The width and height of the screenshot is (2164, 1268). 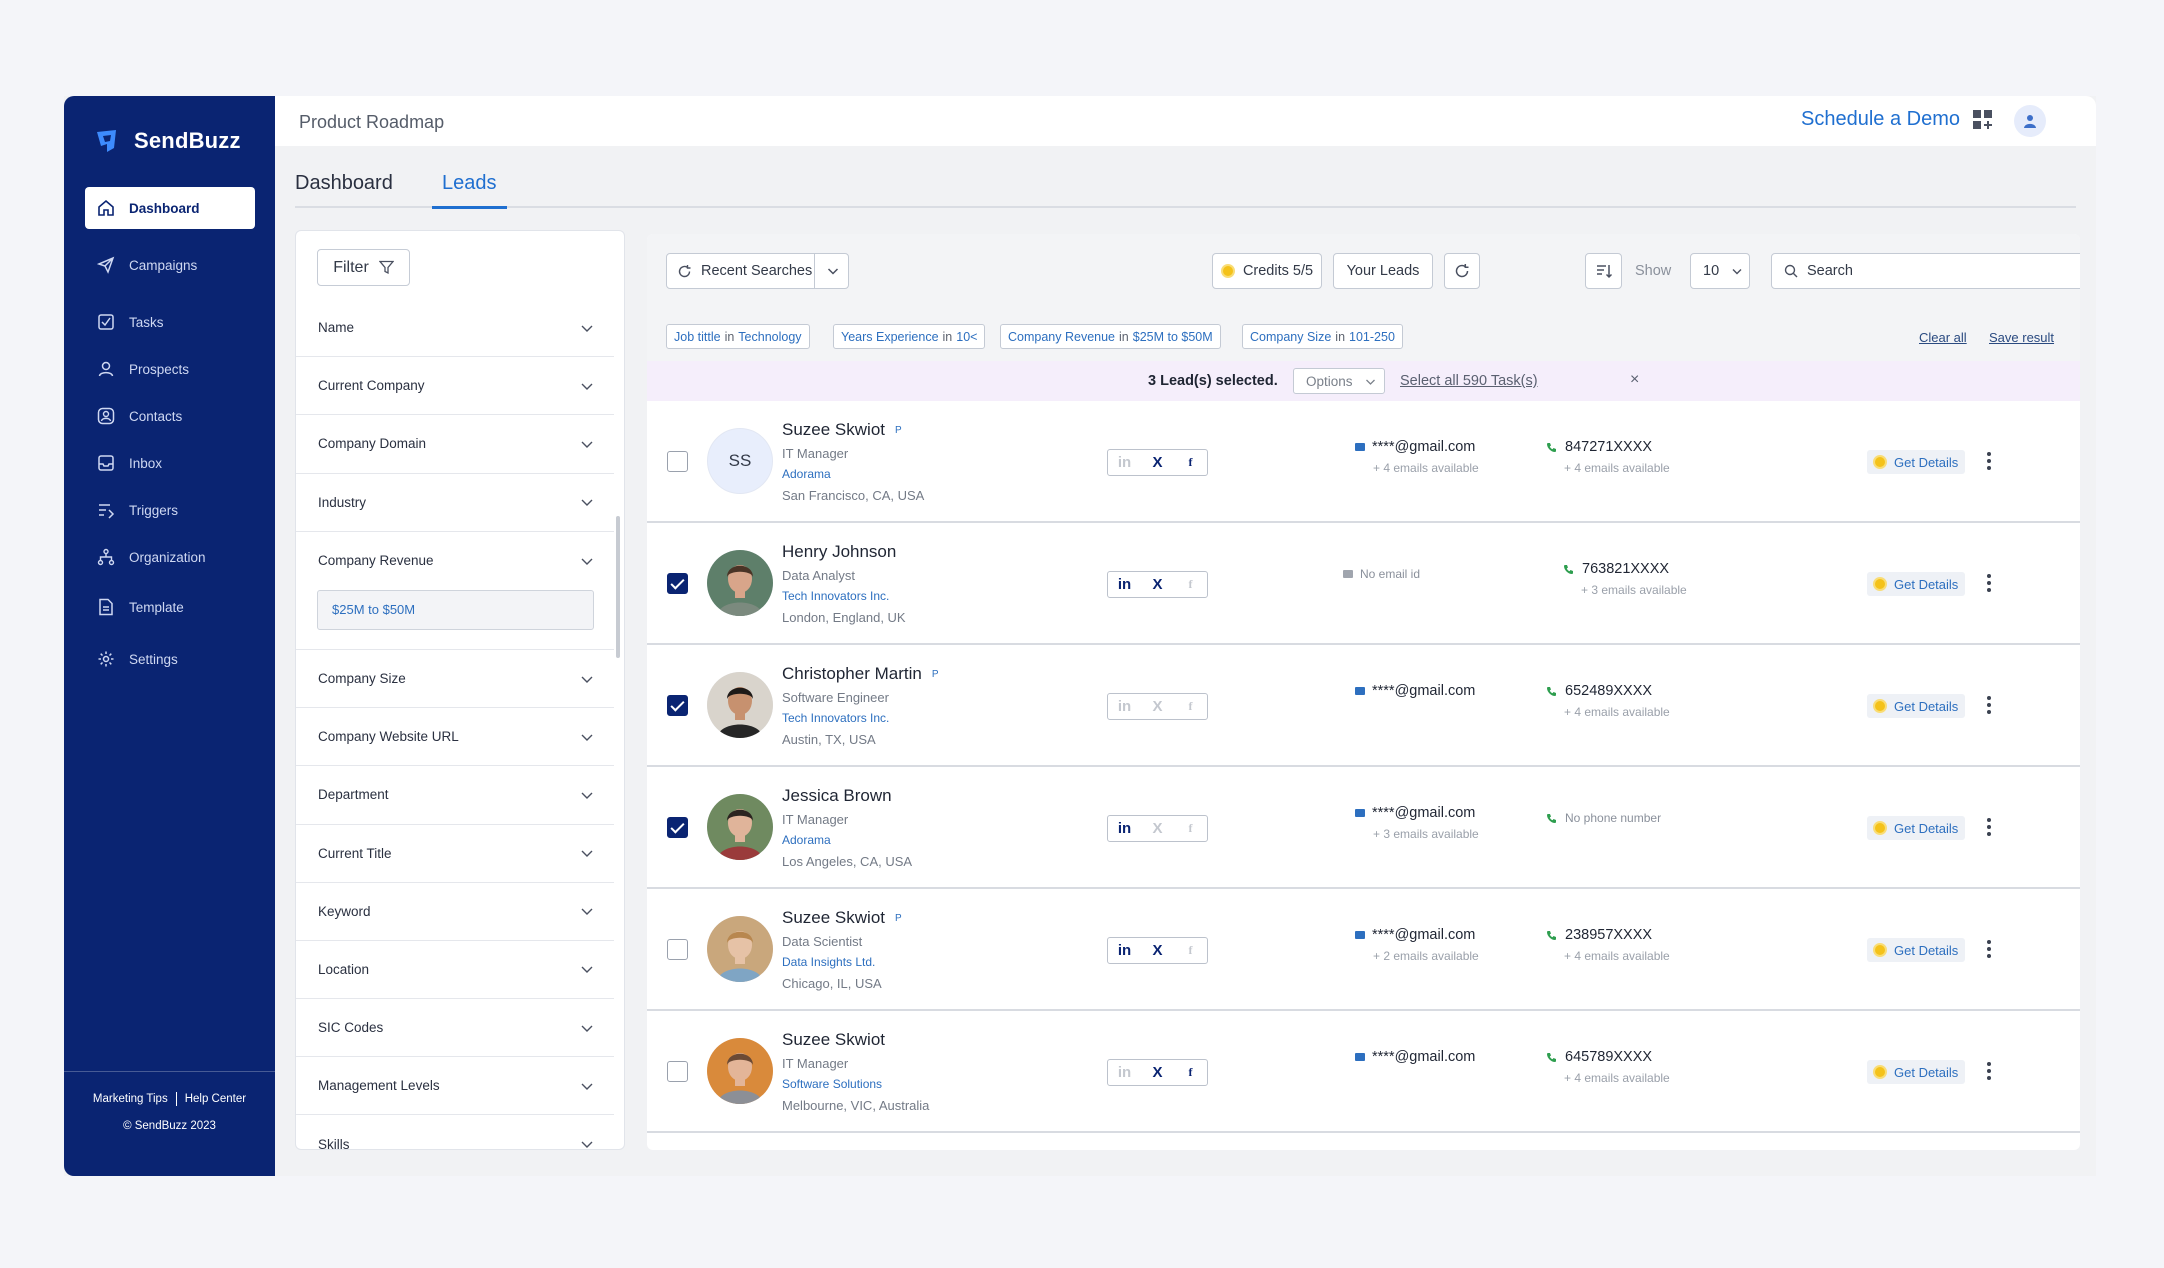 I want to click on app-logo: SendBuzz, so click(x=167, y=141).